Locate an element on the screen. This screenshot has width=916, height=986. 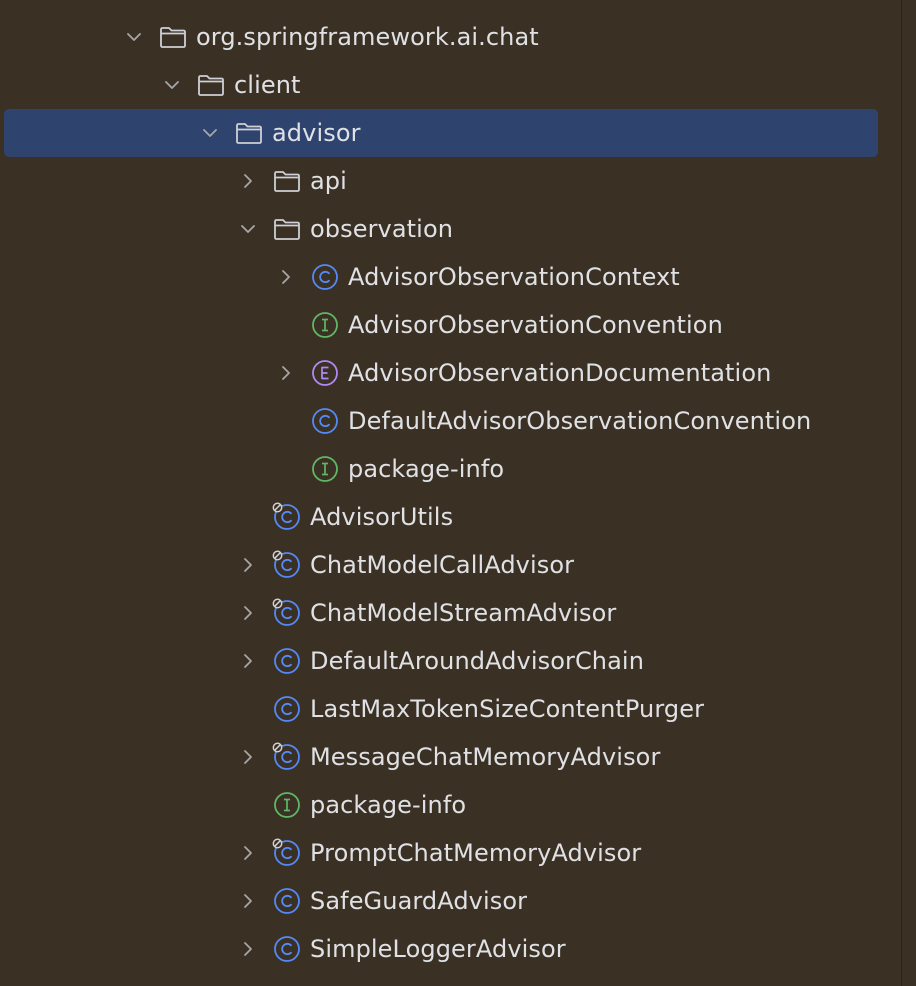
tree-row-label: PromptChatMemoryAdvisor is located at coordinates (476, 853).